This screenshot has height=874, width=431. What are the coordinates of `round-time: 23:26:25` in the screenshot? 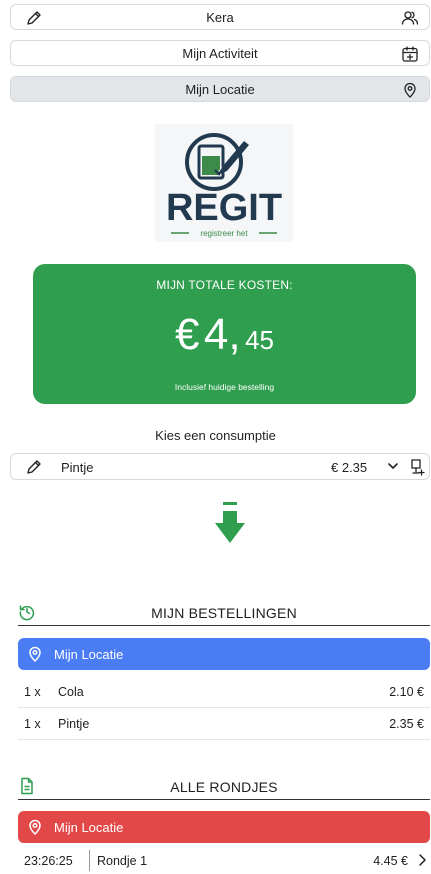 It's located at (48, 861).